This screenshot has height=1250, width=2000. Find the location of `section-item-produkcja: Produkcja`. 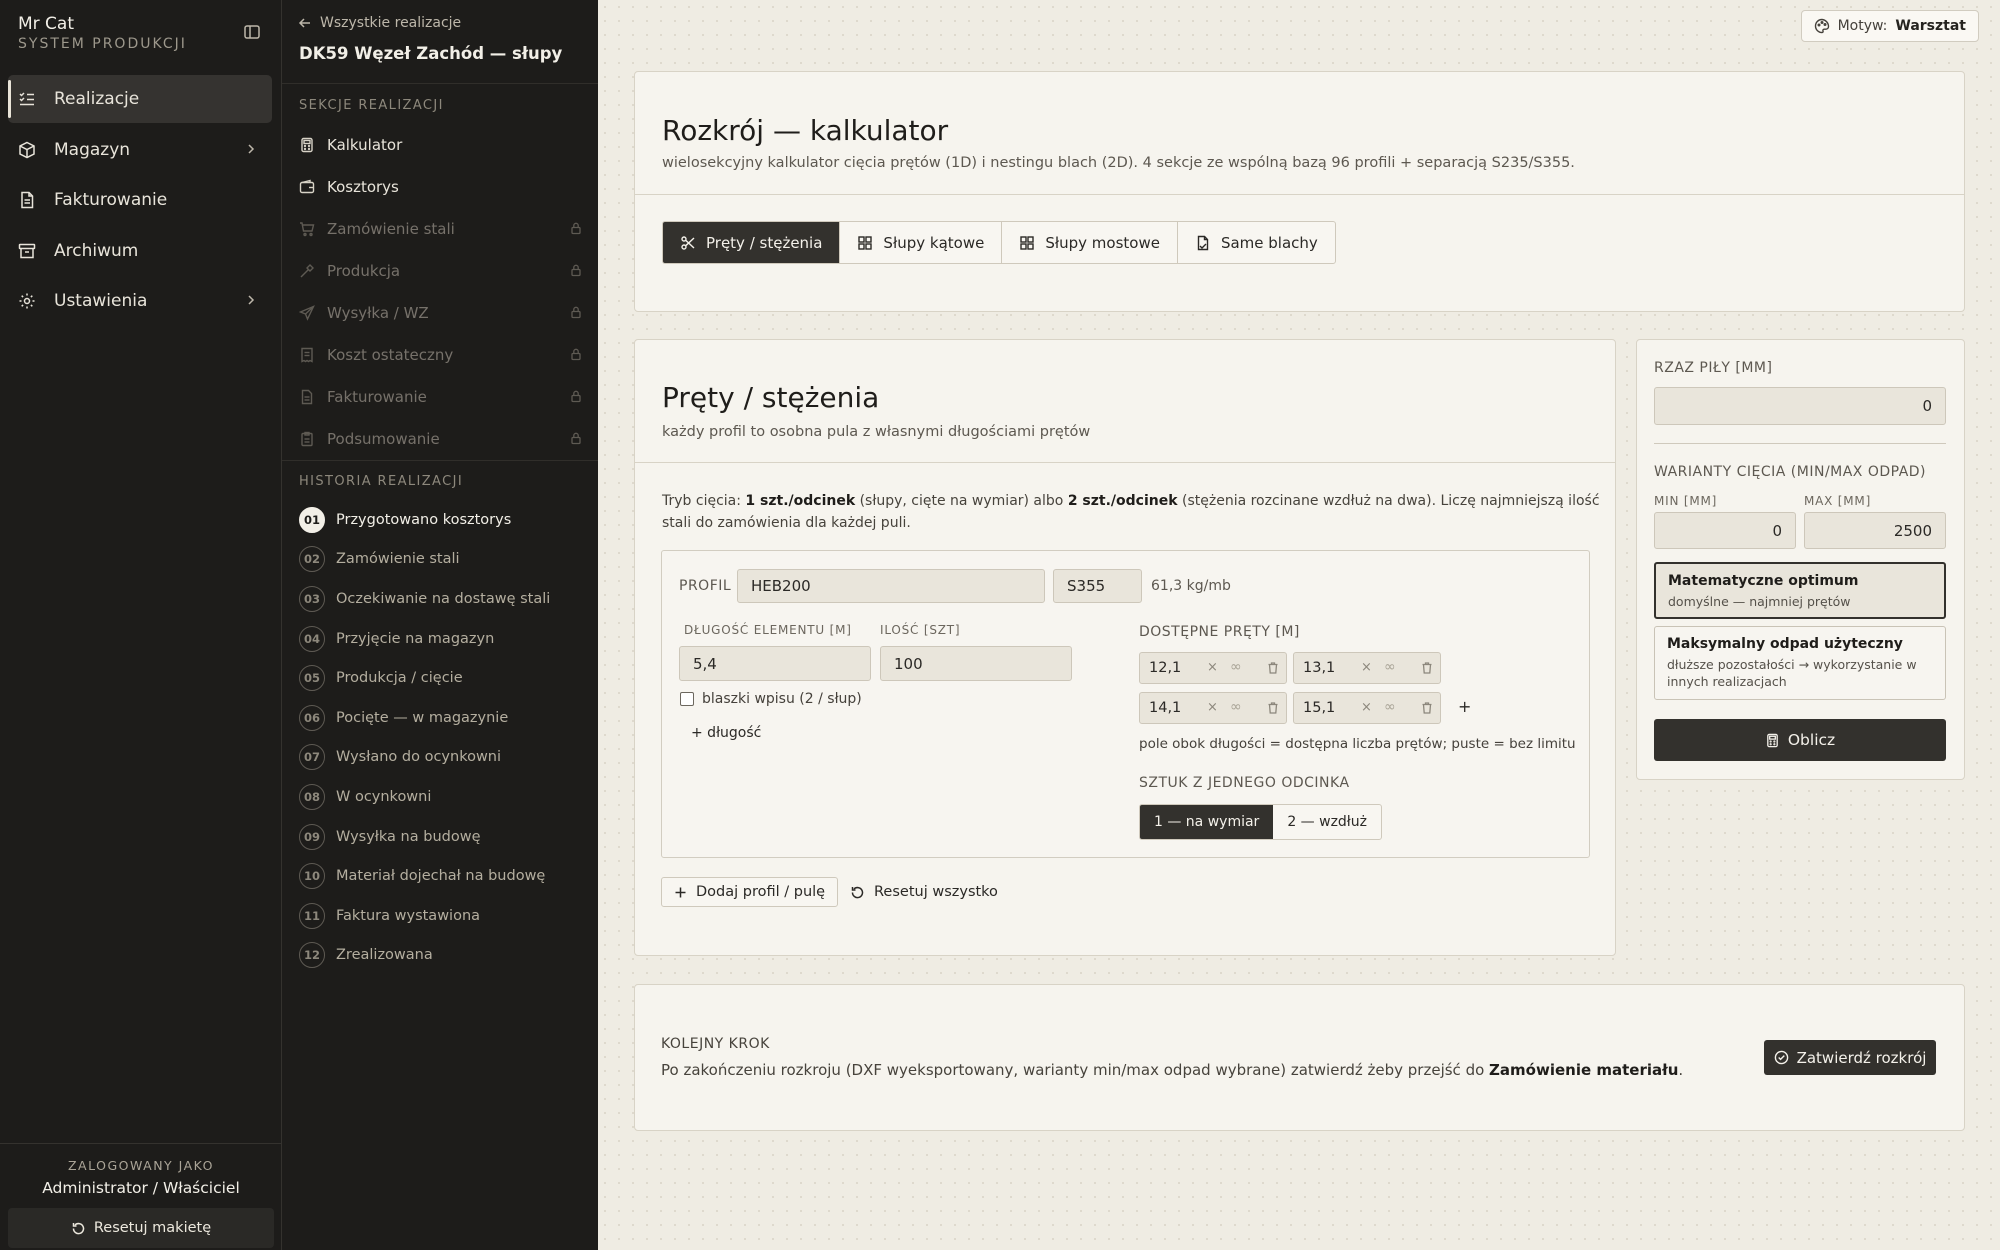

section-item-produkcja: Produkcja is located at coordinates (441, 271).